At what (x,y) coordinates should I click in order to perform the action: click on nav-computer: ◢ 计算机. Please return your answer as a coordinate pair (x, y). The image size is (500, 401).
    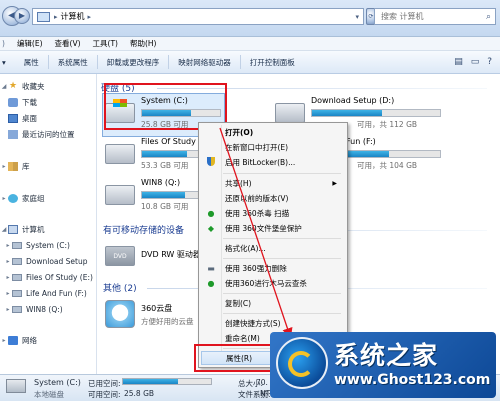
    Looking at the image, I should click on (22, 229).